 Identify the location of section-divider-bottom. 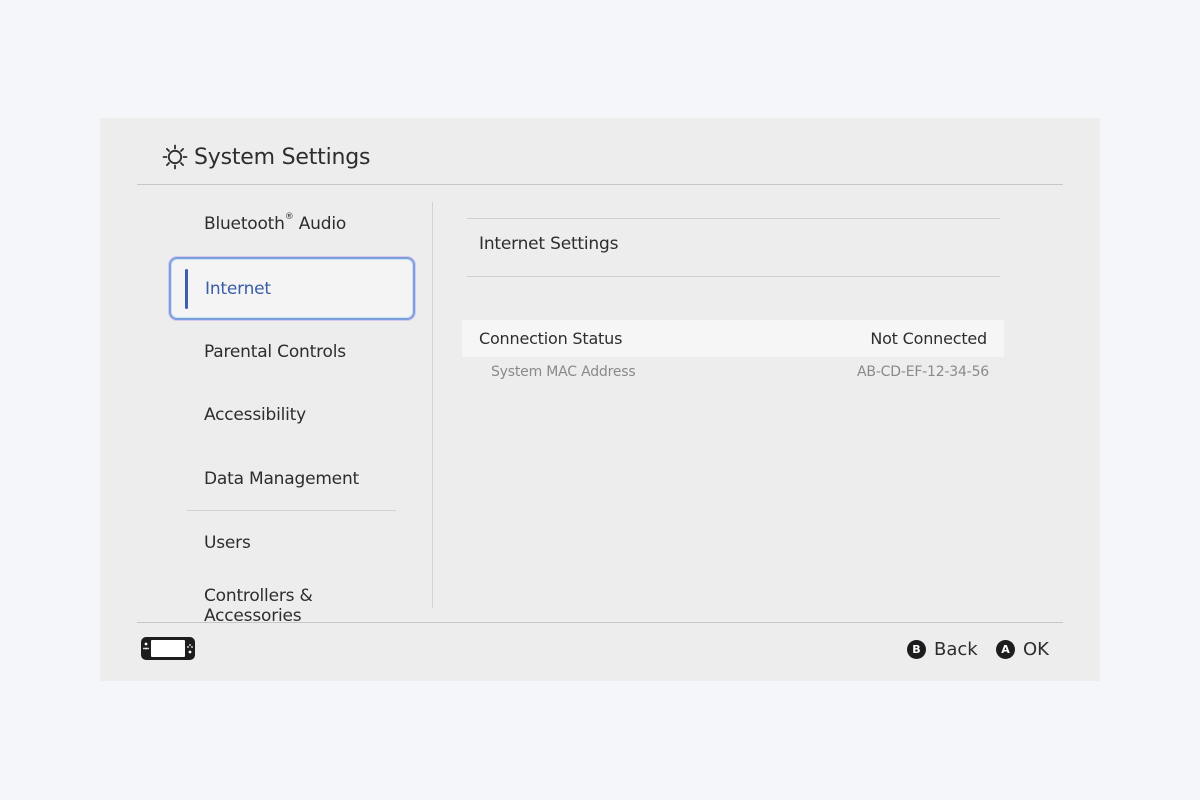
(733, 276).